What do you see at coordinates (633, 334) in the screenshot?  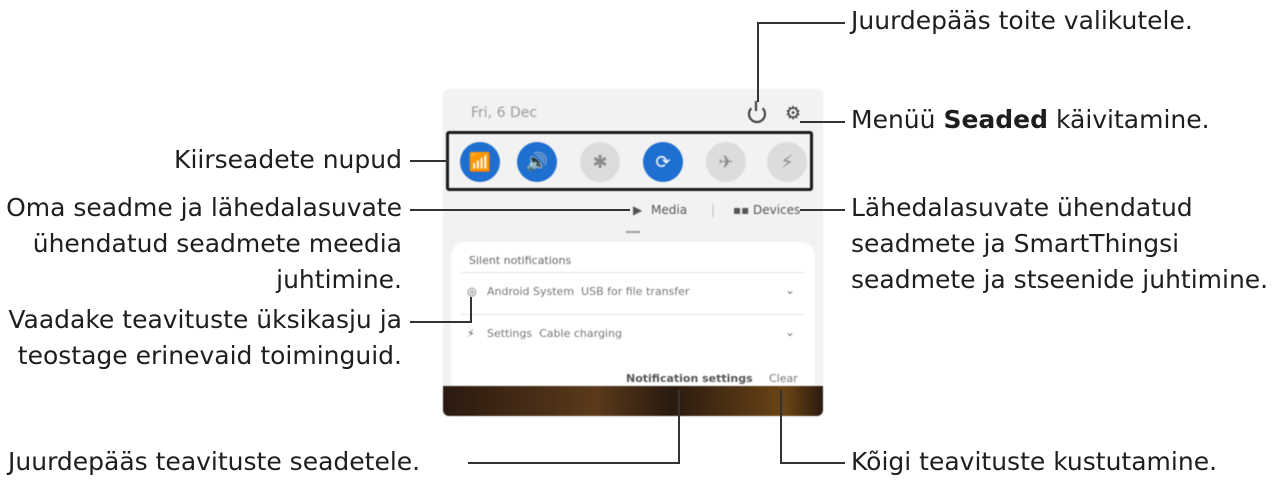 I see `notification-item: ⚡ Settings Cable charging ⌄` at bounding box center [633, 334].